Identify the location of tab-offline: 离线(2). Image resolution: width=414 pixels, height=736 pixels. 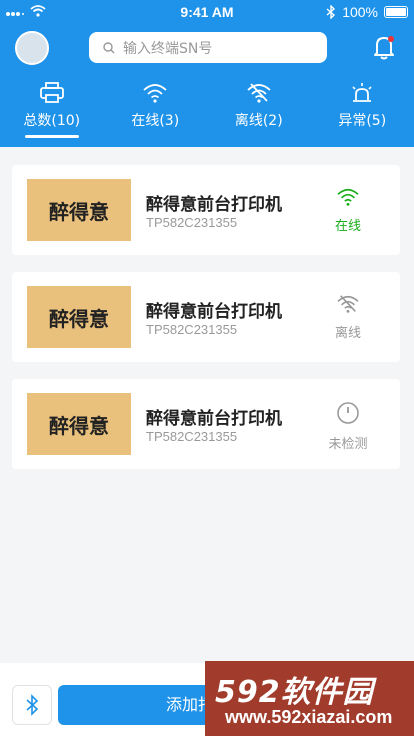
(259, 110).